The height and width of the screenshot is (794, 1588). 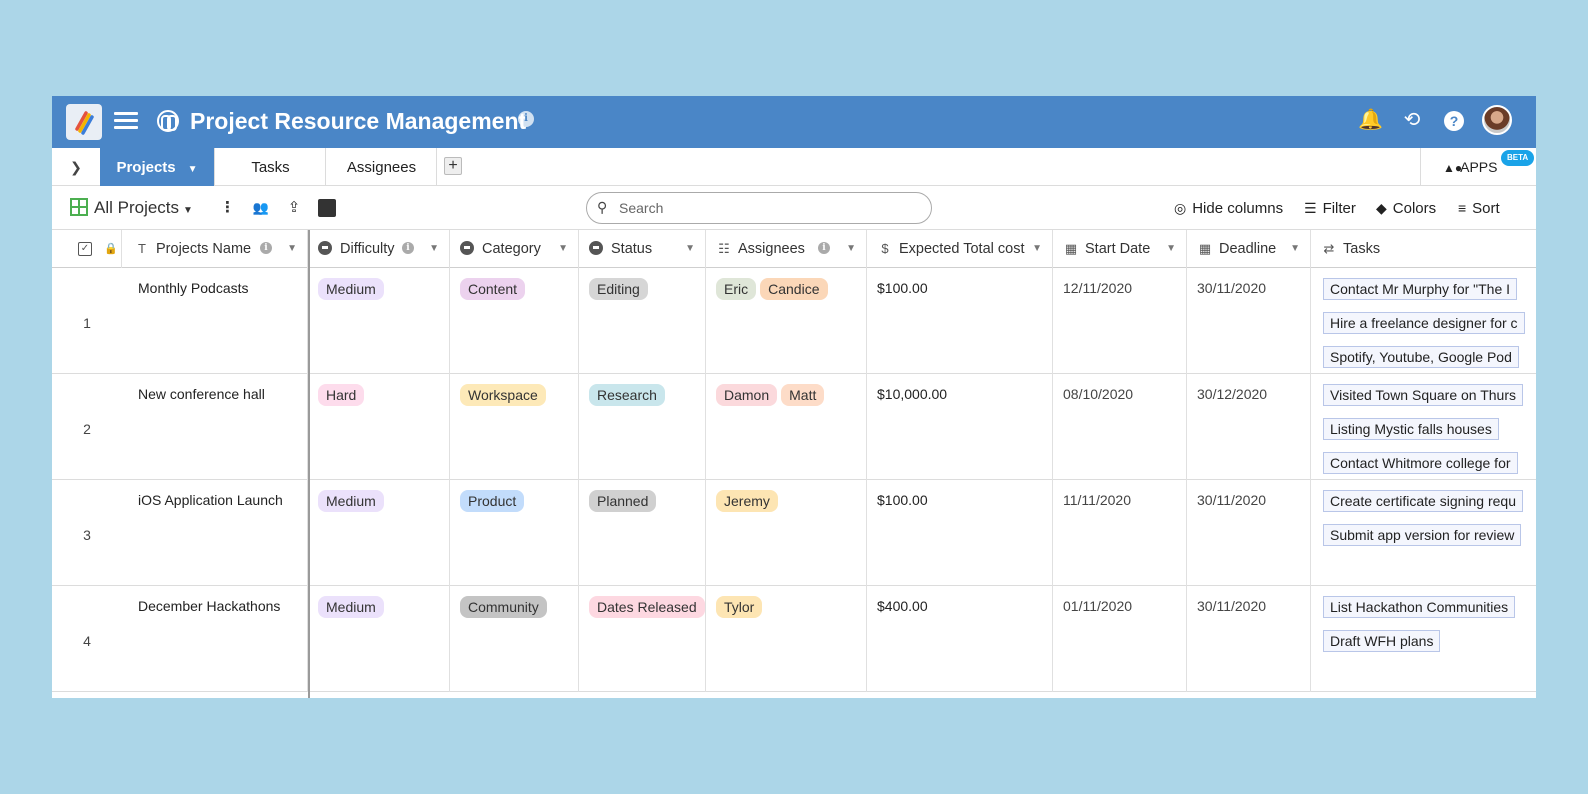 What do you see at coordinates (1479, 208) in the screenshot?
I see `sort-button: ≡ Sort` at bounding box center [1479, 208].